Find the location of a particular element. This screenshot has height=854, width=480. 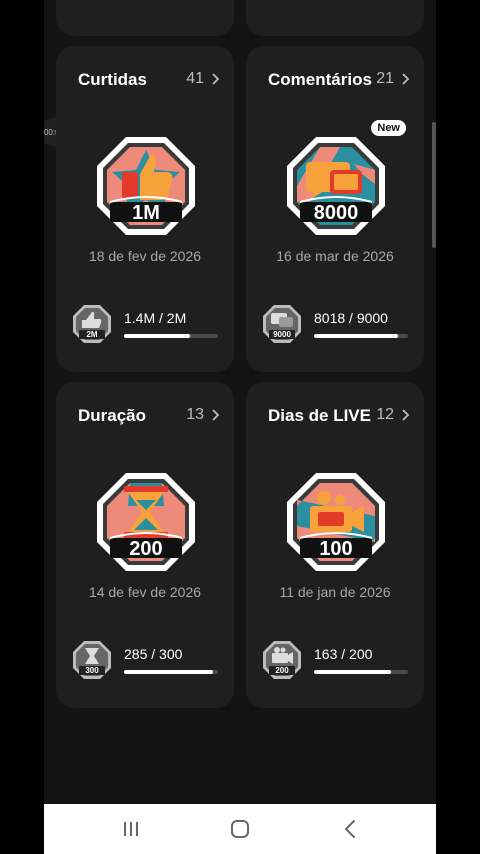

badge-value: 8000 is located at coordinates (336, 213).